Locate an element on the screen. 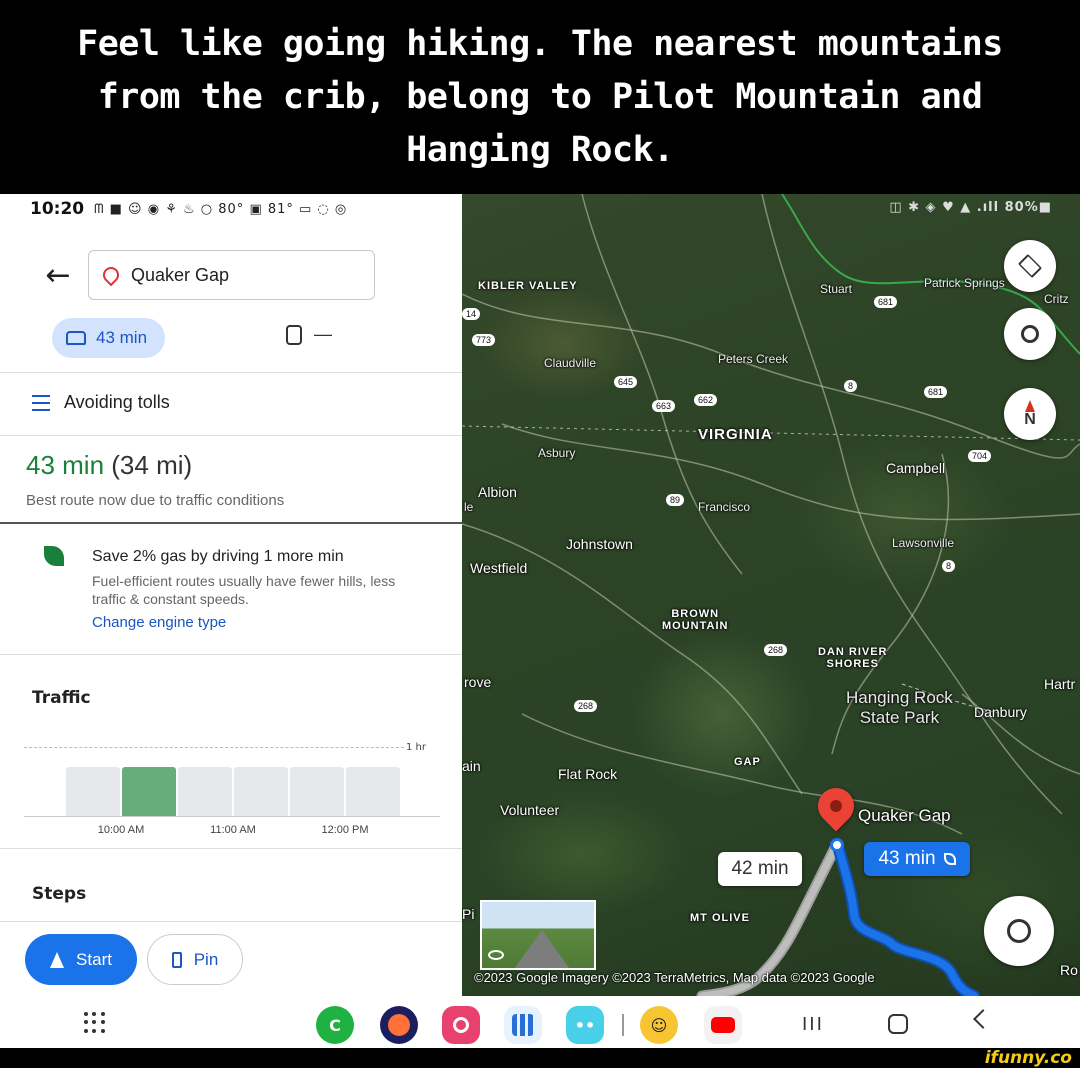 The width and height of the screenshot is (1080, 1068). destination-map-label: Quaker Gap is located at coordinates (904, 815).